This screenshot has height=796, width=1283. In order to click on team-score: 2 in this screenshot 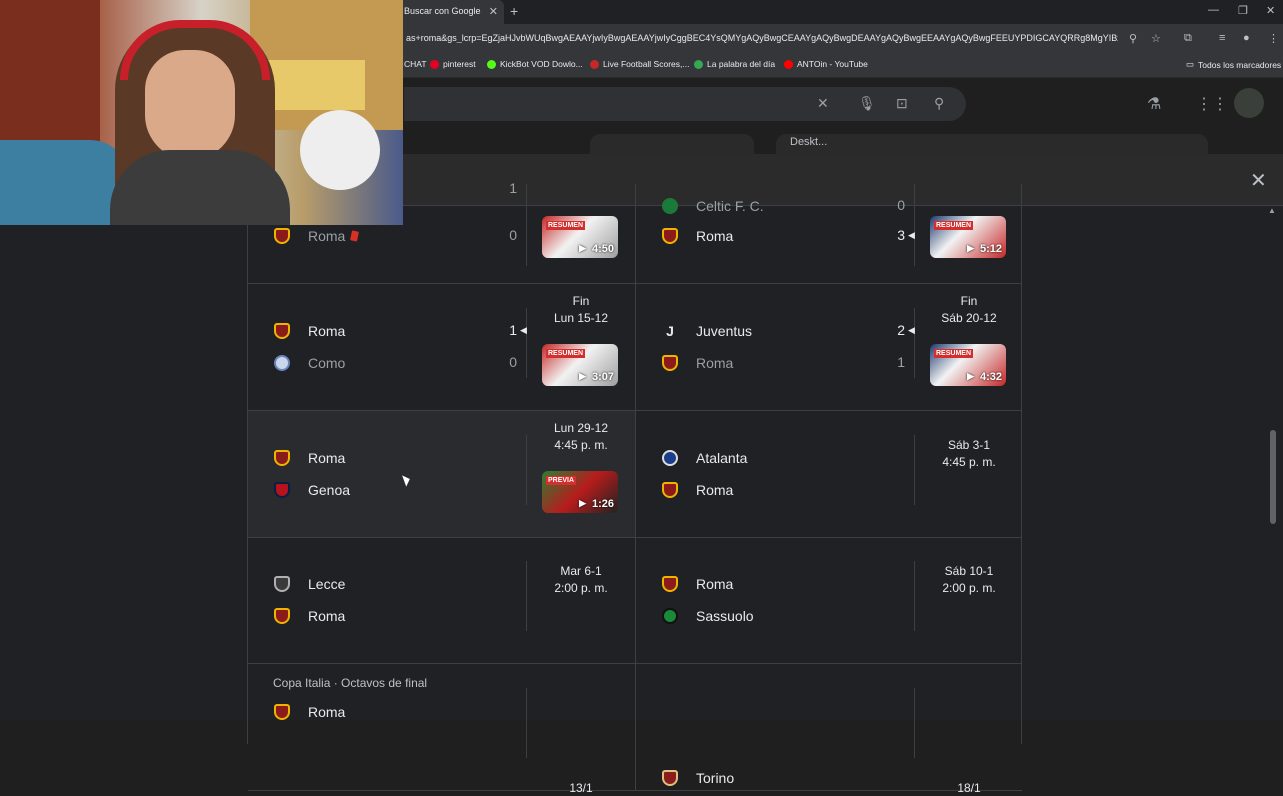, I will do `click(901, 330)`.